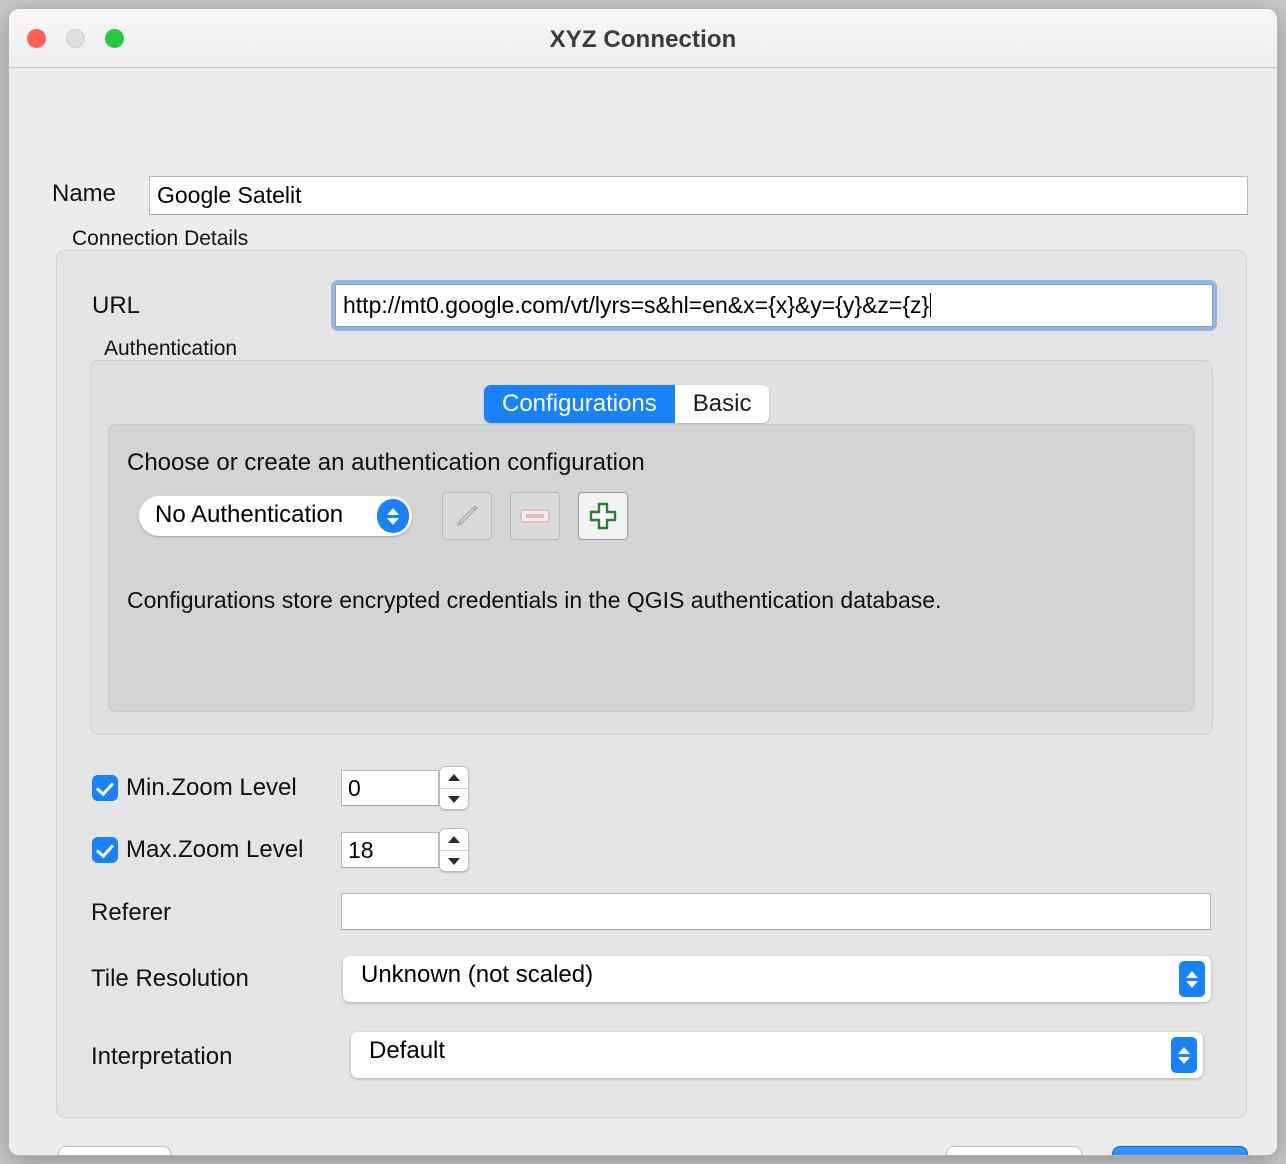 Image resolution: width=1286 pixels, height=1164 pixels. I want to click on tile-resolution-select: Unknown (not scaled), so click(777, 979).